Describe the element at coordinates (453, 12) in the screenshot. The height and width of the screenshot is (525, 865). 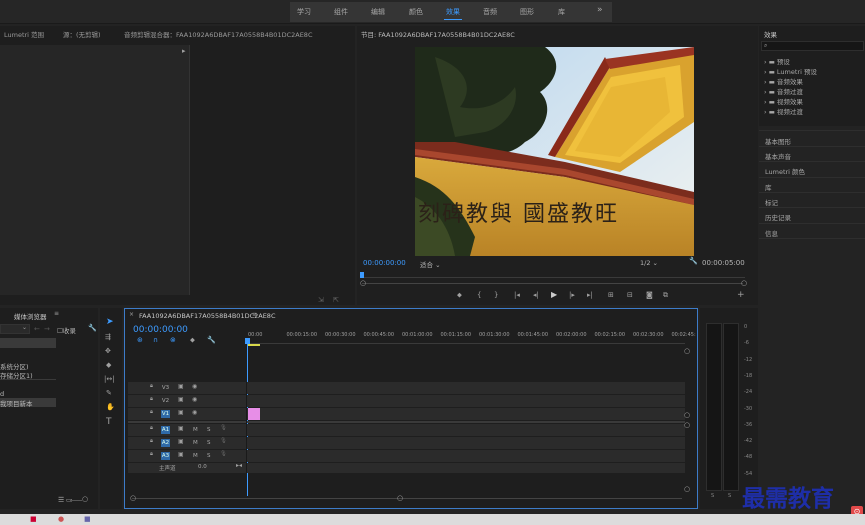
I see `tab-effects: 效果` at that location.